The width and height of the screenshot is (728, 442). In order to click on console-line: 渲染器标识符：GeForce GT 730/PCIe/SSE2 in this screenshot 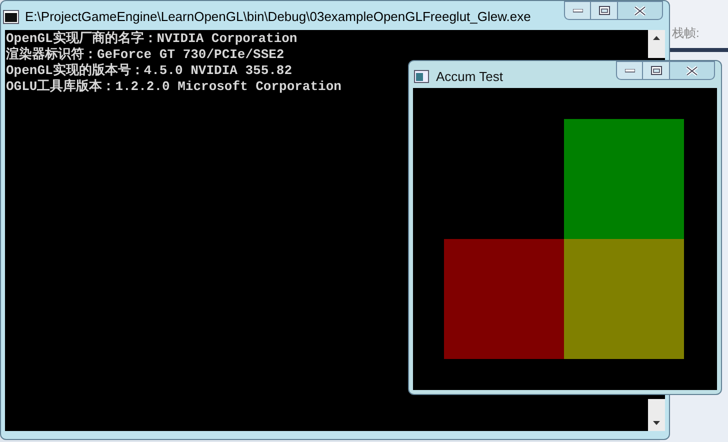, I will do `click(145, 54)`.